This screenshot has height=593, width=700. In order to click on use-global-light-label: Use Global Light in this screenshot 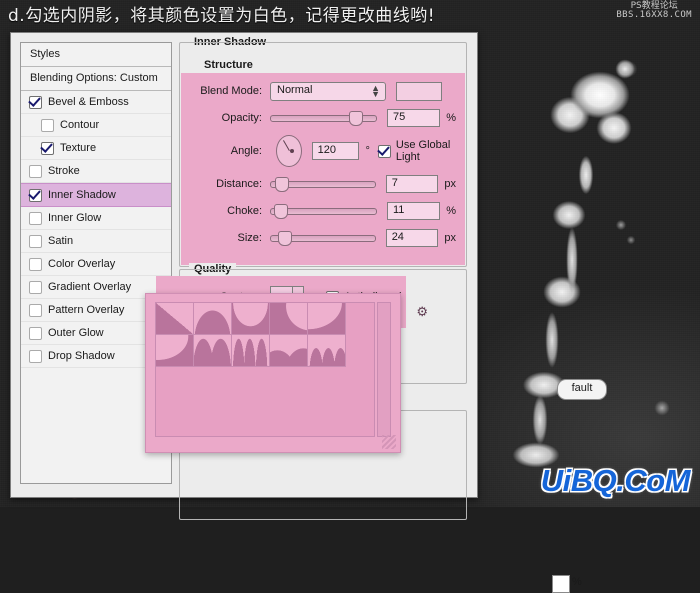, I will do `click(423, 151)`.